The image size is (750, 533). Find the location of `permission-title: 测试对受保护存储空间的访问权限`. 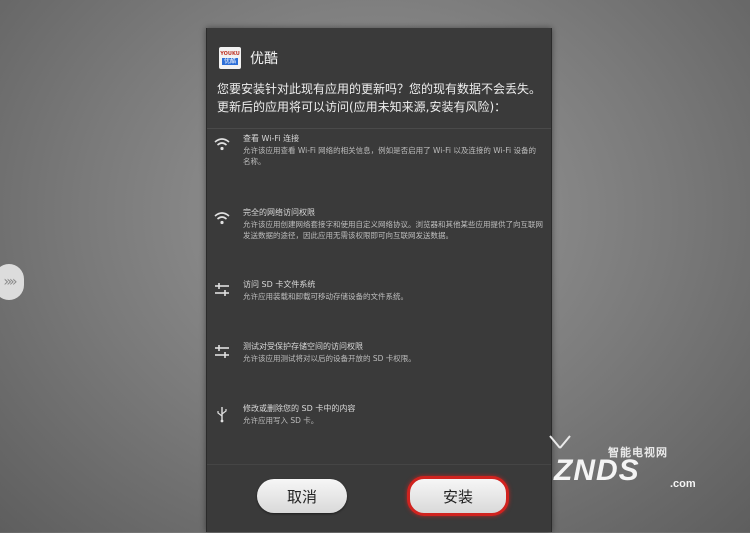

permission-title: 测试对受保护存储空间的访问权限 is located at coordinates (303, 346).